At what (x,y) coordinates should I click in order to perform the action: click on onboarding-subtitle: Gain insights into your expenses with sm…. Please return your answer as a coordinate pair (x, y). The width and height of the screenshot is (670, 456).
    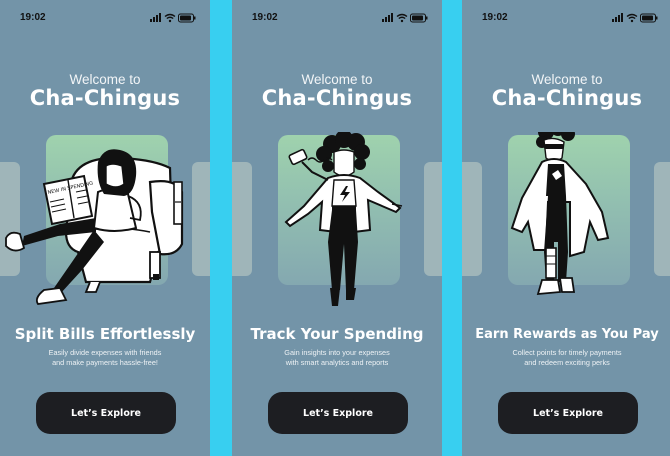
    Looking at the image, I should click on (337, 357).